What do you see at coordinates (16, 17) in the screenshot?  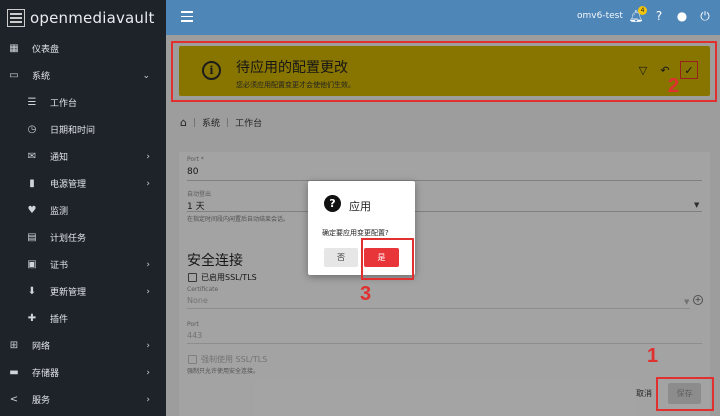 I see `logo-icon` at bounding box center [16, 17].